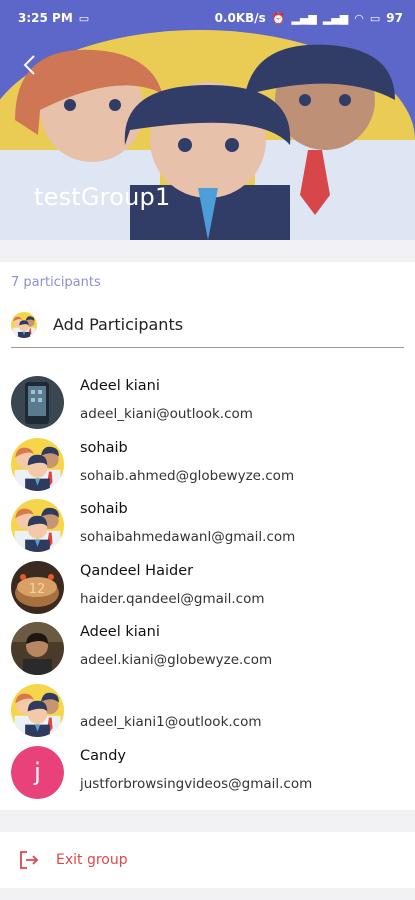  I want to click on avatar: 12, so click(37, 587).